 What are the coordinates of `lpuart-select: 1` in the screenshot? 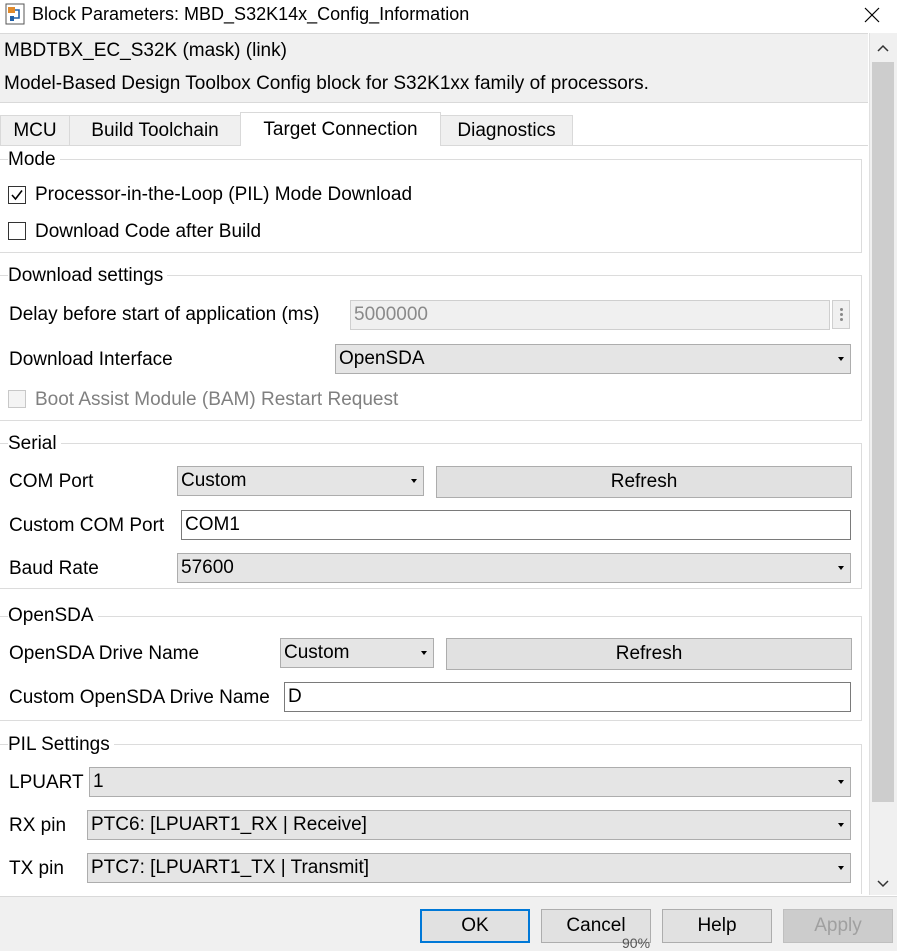 It's located at (470, 782).